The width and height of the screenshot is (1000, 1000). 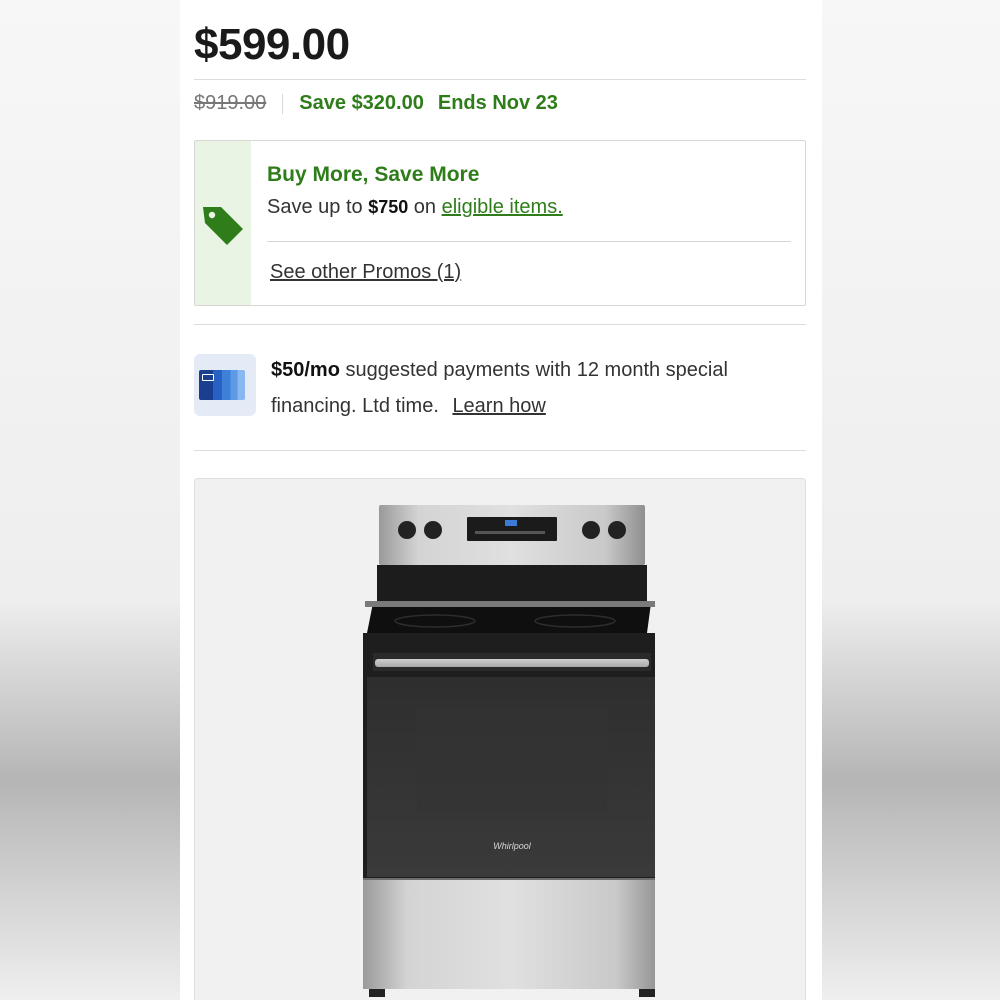 What do you see at coordinates (425, 207) in the screenshot?
I see `promo-middle: on` at bounding box center [425, 207].